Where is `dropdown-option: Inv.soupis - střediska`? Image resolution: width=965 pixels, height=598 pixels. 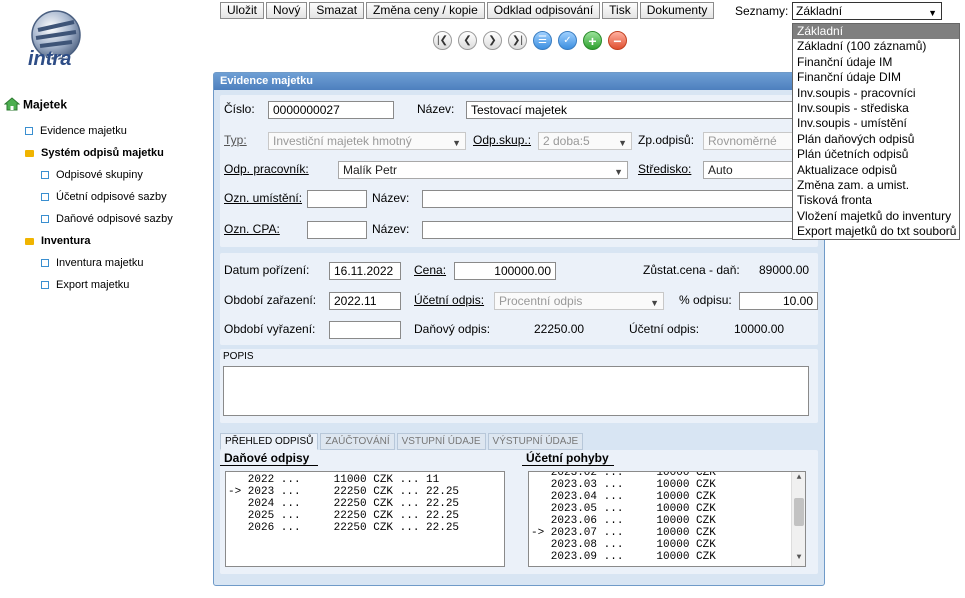 dropdown-option: Inv.soupis - střediska is located at coordinates (876, 108).